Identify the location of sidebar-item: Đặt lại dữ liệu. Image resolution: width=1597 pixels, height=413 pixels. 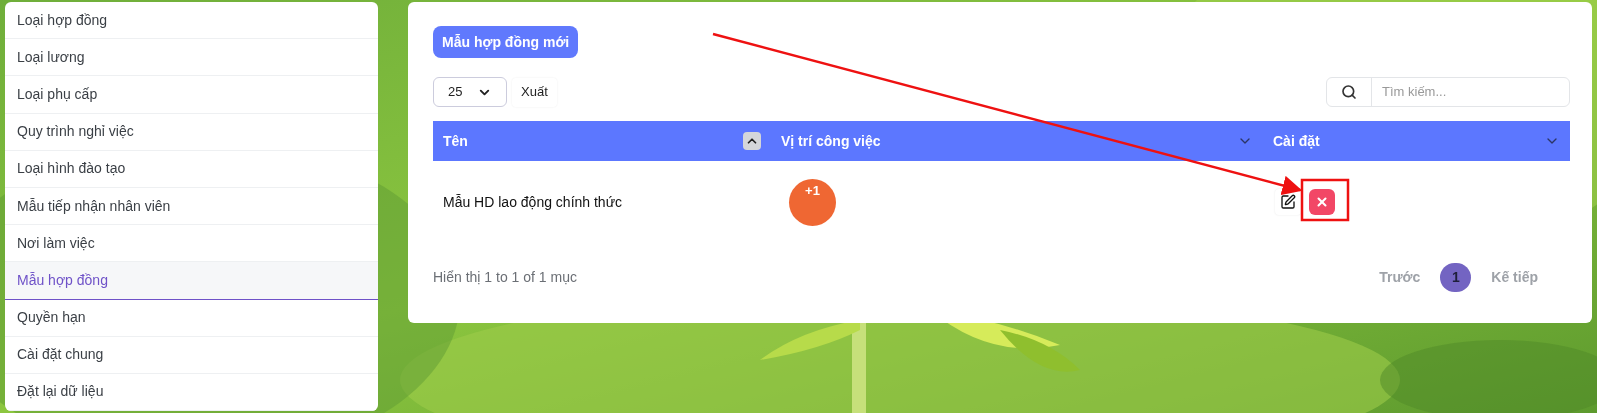
(191, 392).